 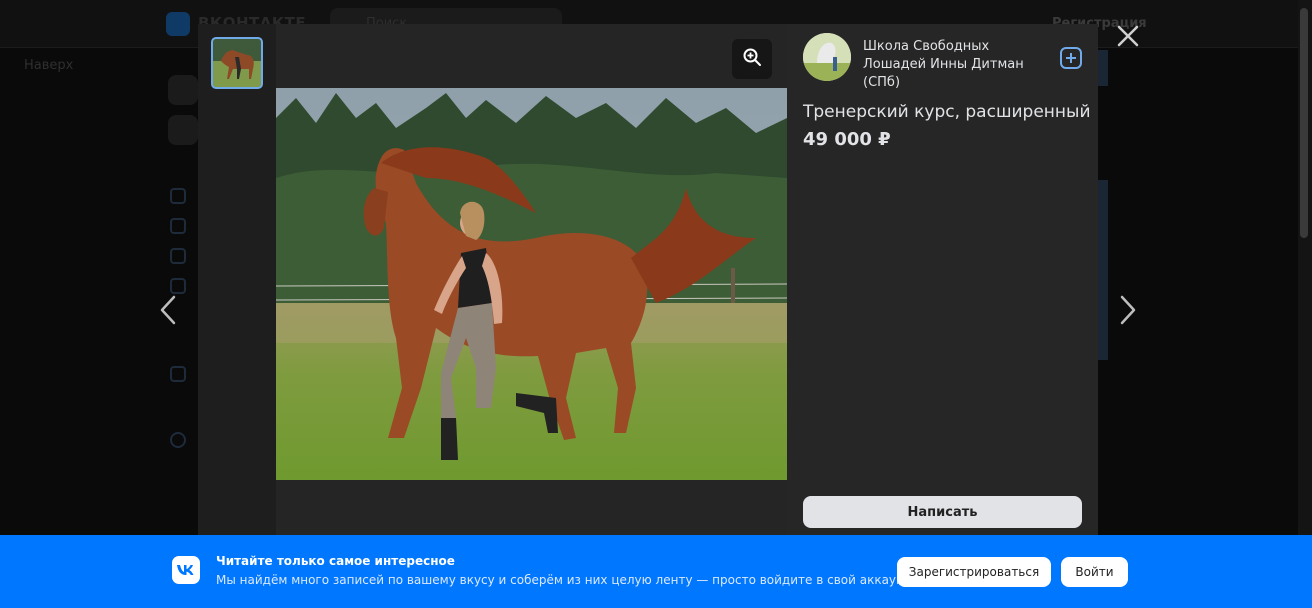 I want to click on close-viewer-button, so click(x=1128, y=38).